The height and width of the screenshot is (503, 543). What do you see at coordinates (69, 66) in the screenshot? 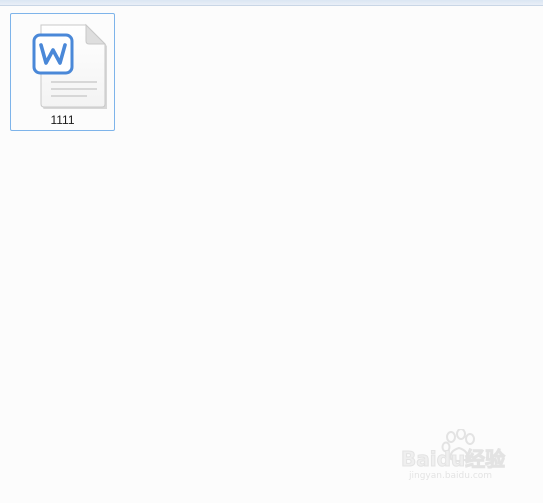
I see `word-document-icon` at bounding box center [69, 66].